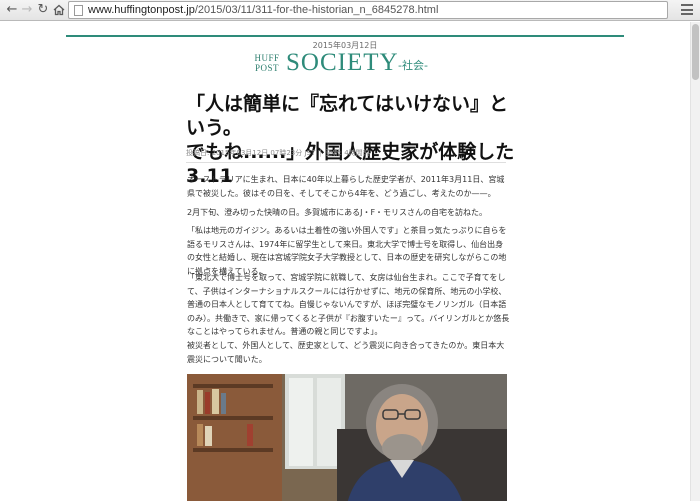  I want to click on vertical-scrollbar, so click(695, 261).